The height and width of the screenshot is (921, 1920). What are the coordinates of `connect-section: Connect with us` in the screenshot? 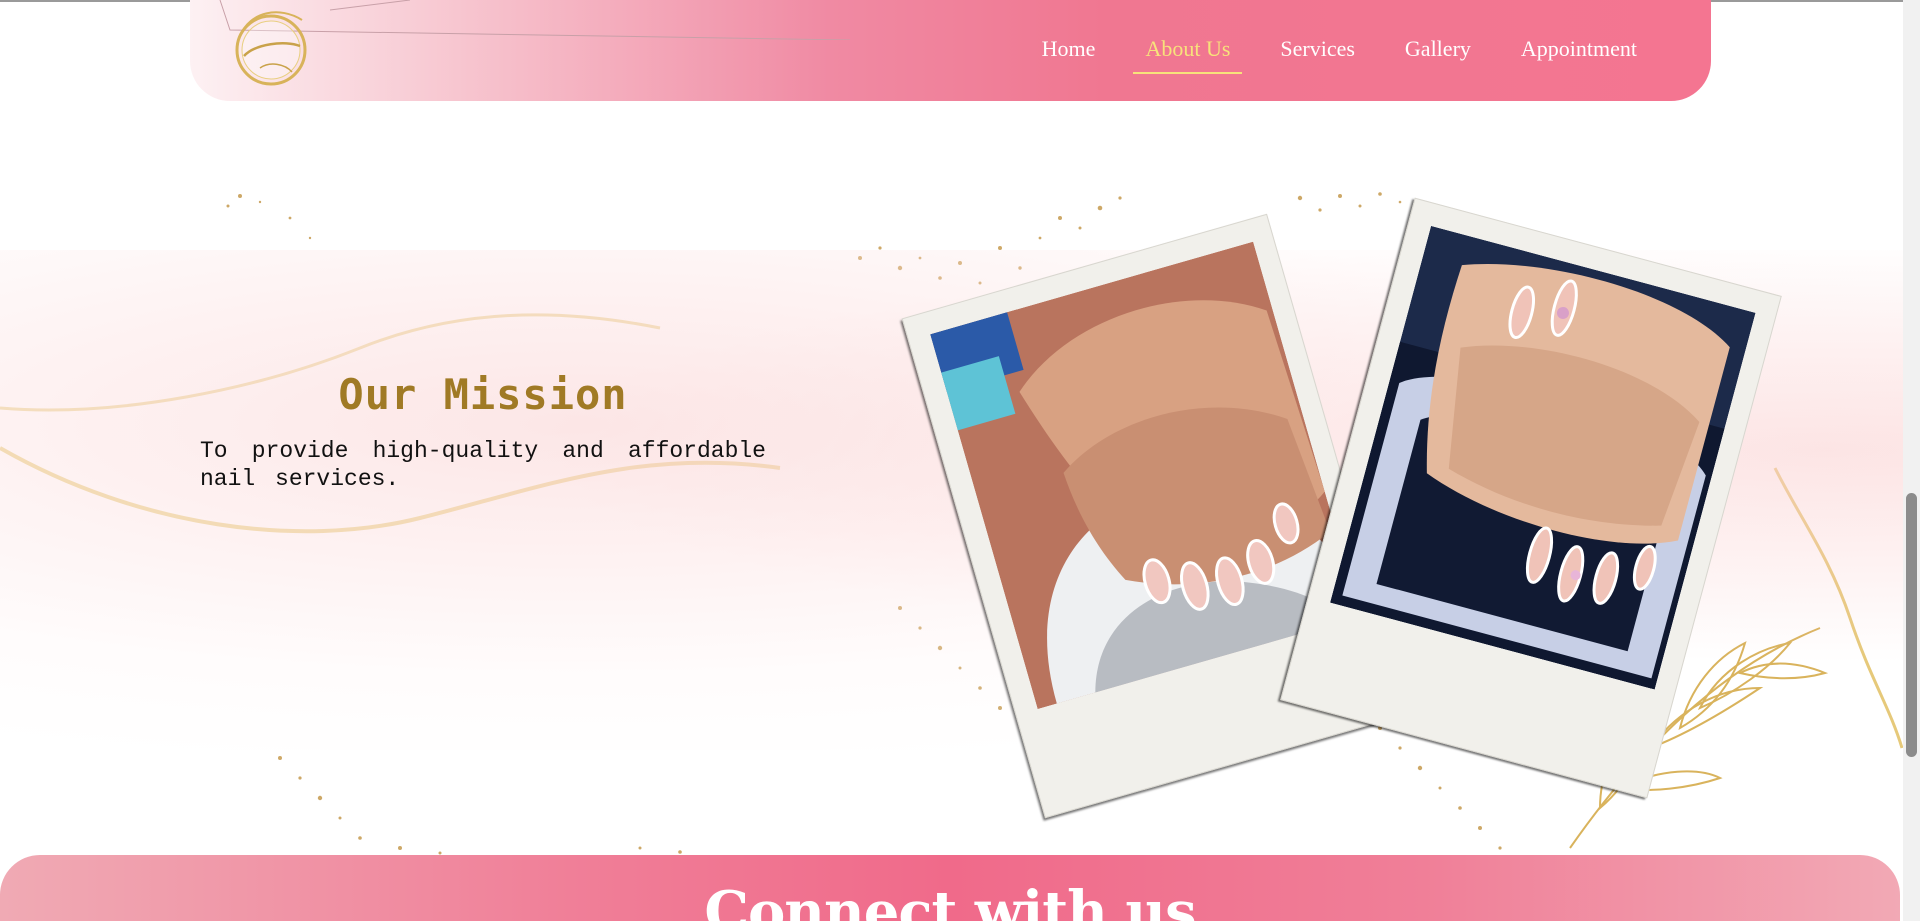 It's located at (950, 888).